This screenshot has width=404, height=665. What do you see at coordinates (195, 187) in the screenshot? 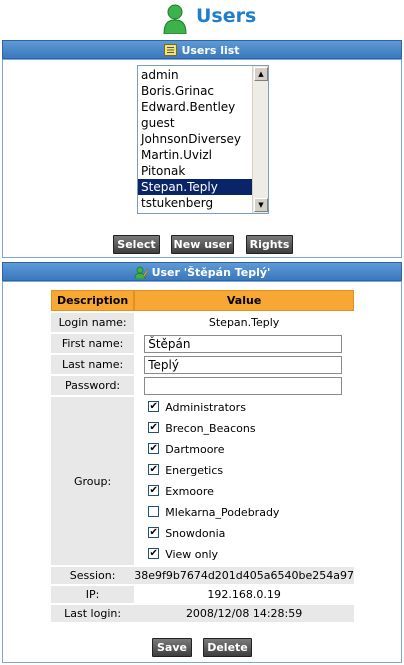
I see `list-item-selected: Stepan.Teply` at bounding box center [195, 187].